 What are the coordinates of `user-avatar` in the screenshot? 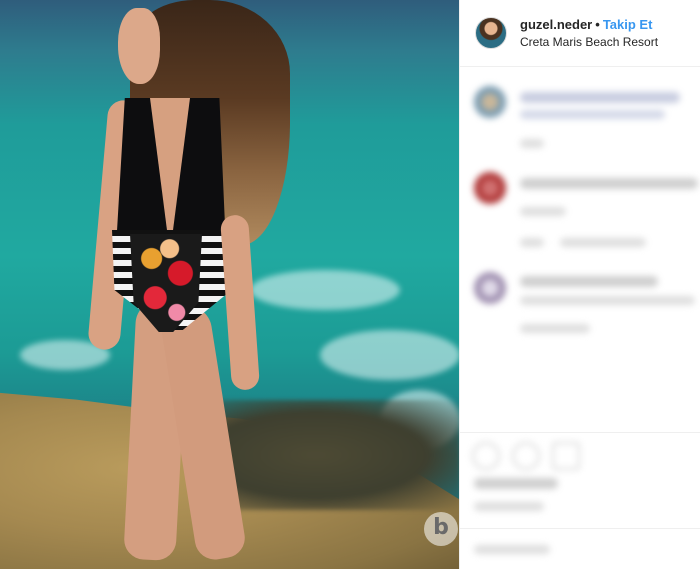 It's located at (491, 33).